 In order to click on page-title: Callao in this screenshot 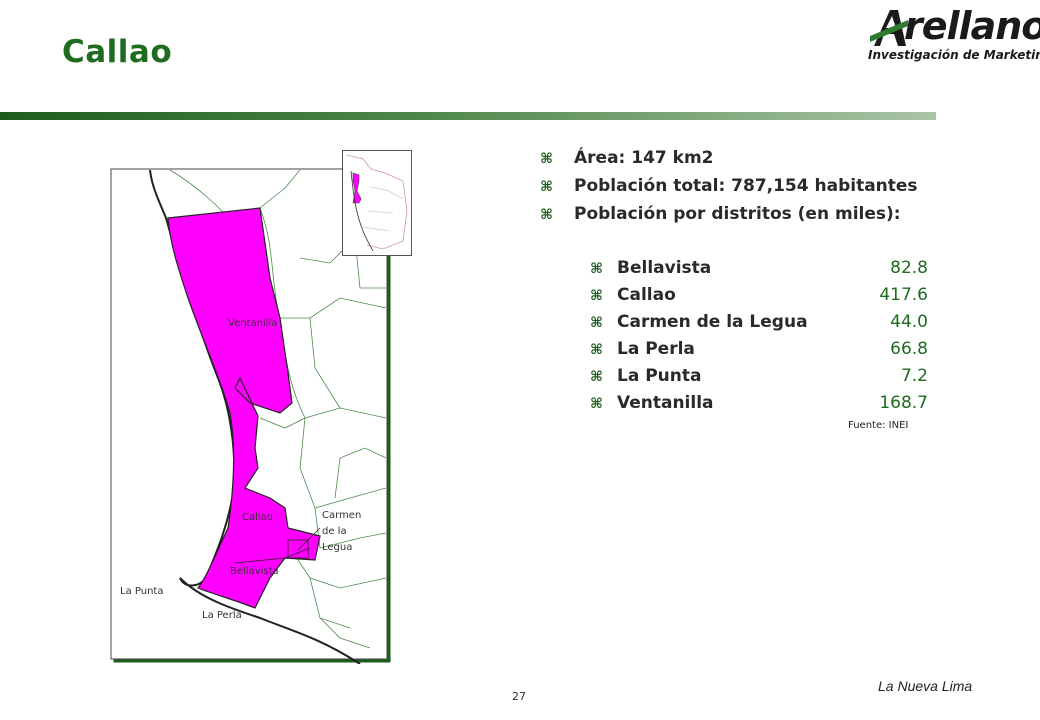, I will do `click(117, 52)`.